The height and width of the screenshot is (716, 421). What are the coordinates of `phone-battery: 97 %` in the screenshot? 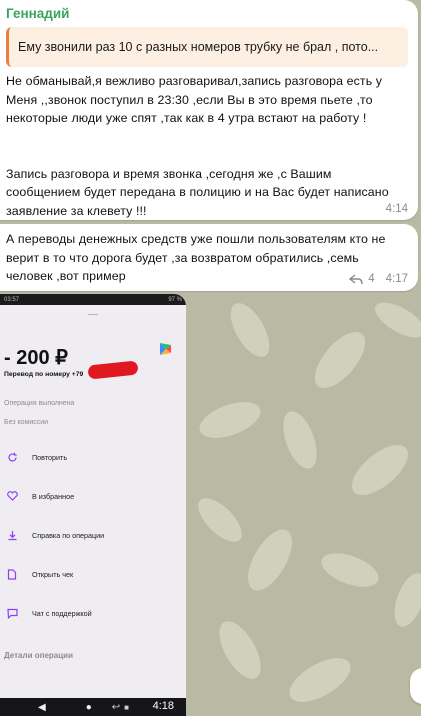 It's located at (175, 299).